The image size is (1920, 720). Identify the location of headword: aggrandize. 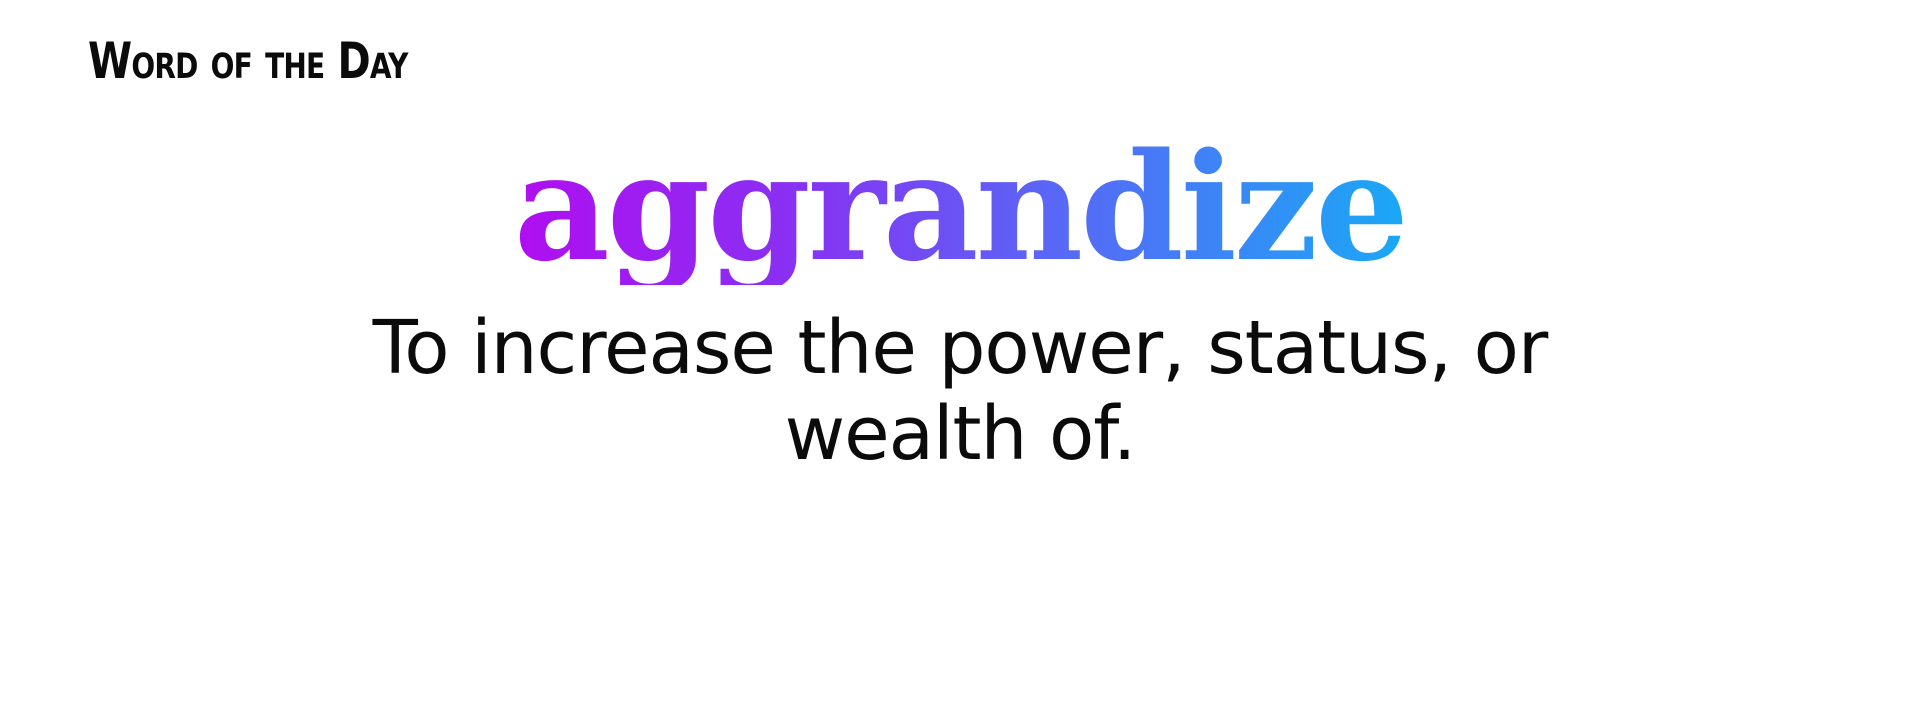
(961, 207).